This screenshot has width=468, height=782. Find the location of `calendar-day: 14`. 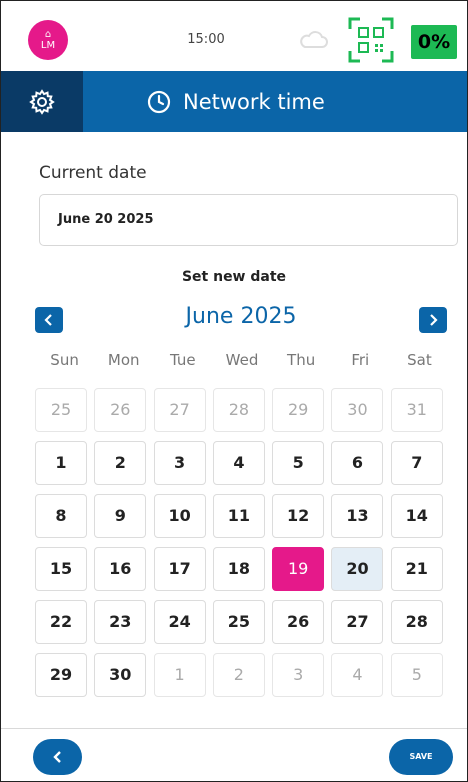

calendar-day: 14 is located at coordinates (416, 516).